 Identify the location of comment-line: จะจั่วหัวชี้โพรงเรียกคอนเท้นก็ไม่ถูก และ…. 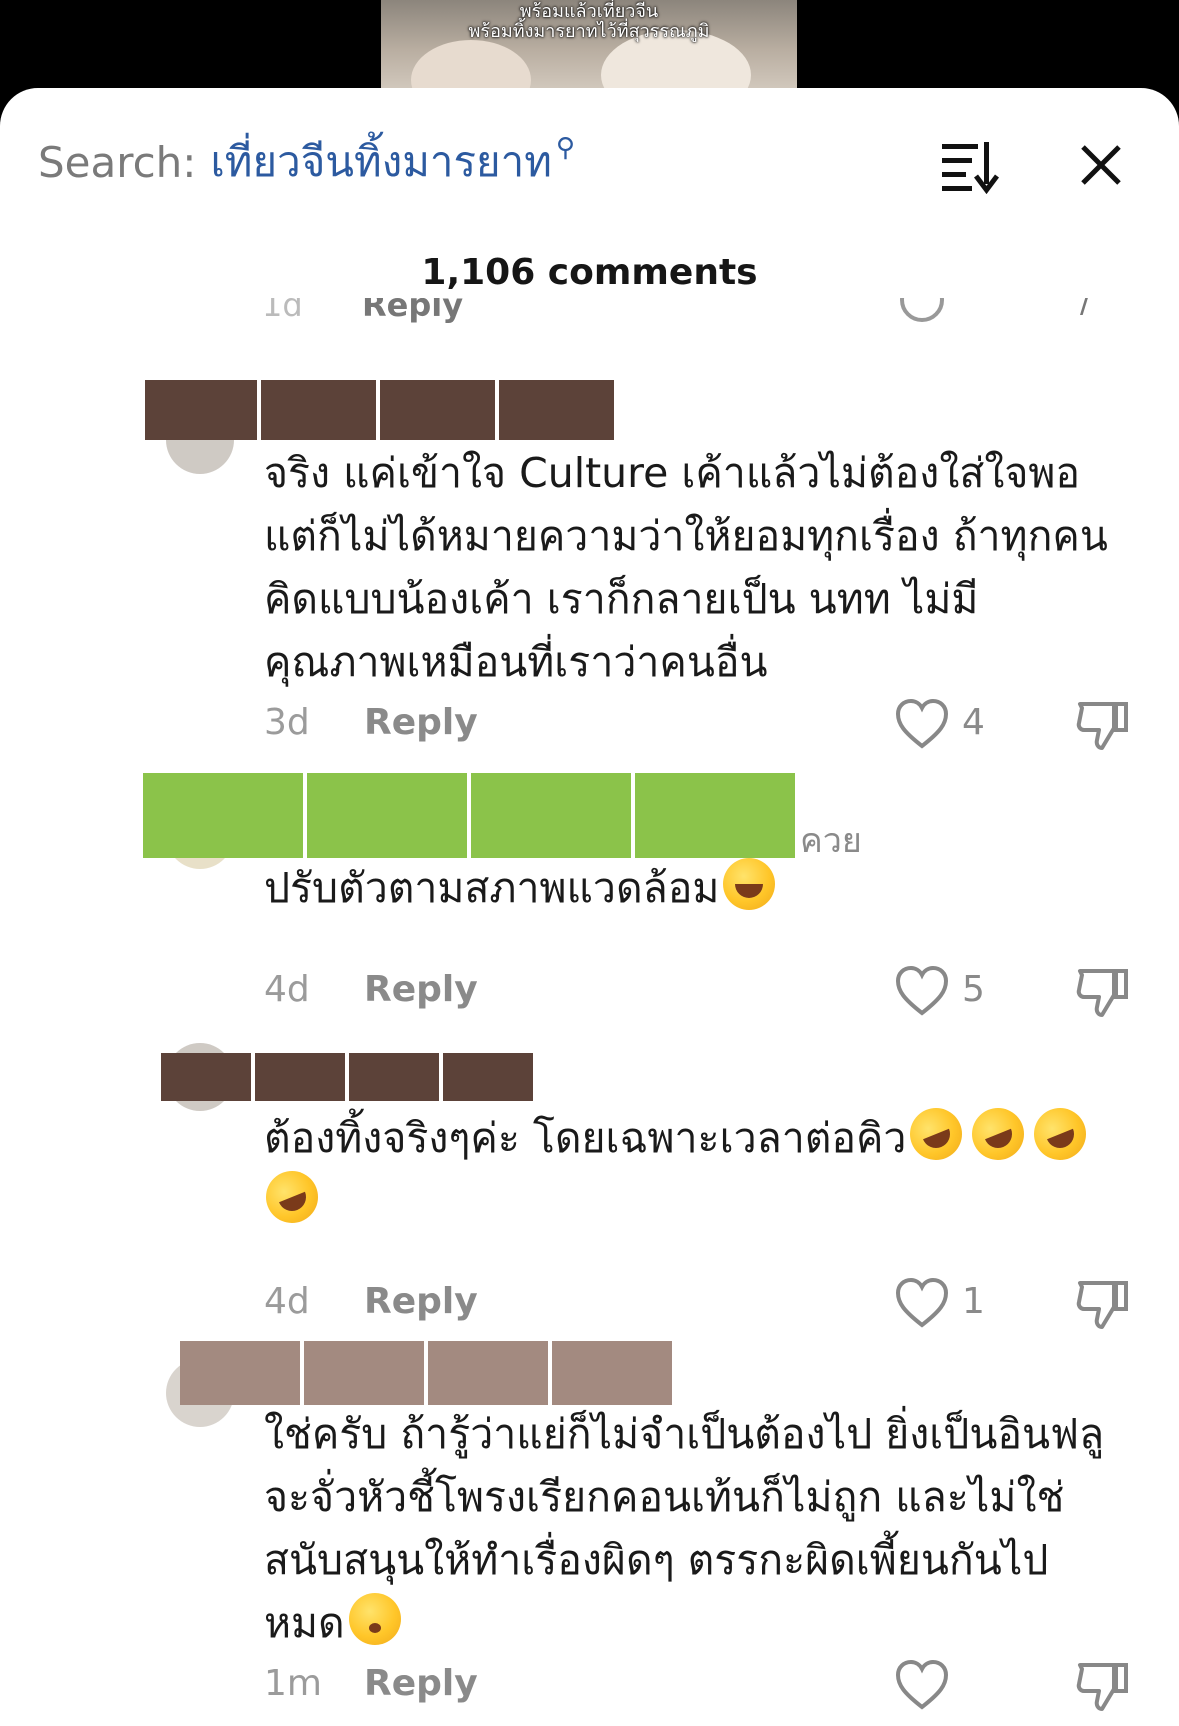
(664, 1497).